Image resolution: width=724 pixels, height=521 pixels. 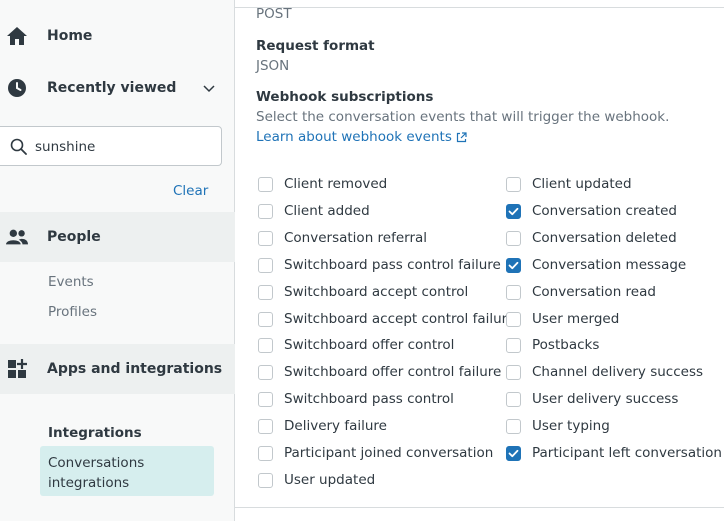 What do you see at coordinates (479, 507) in the screenshot?
I see `divider` at bounding box center [479, 507].